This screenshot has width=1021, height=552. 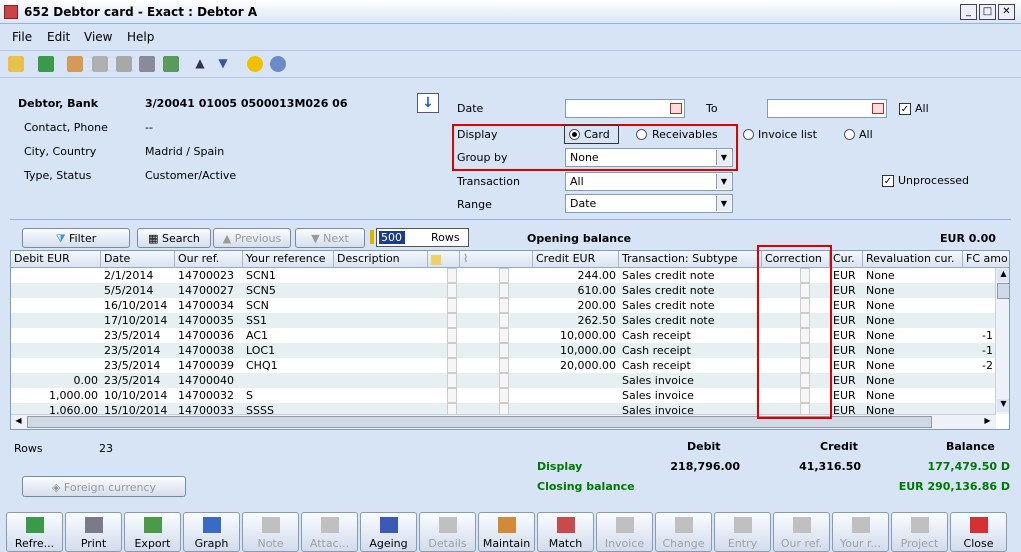 I want to click on change-button: Change, so click(x=683, y=532).